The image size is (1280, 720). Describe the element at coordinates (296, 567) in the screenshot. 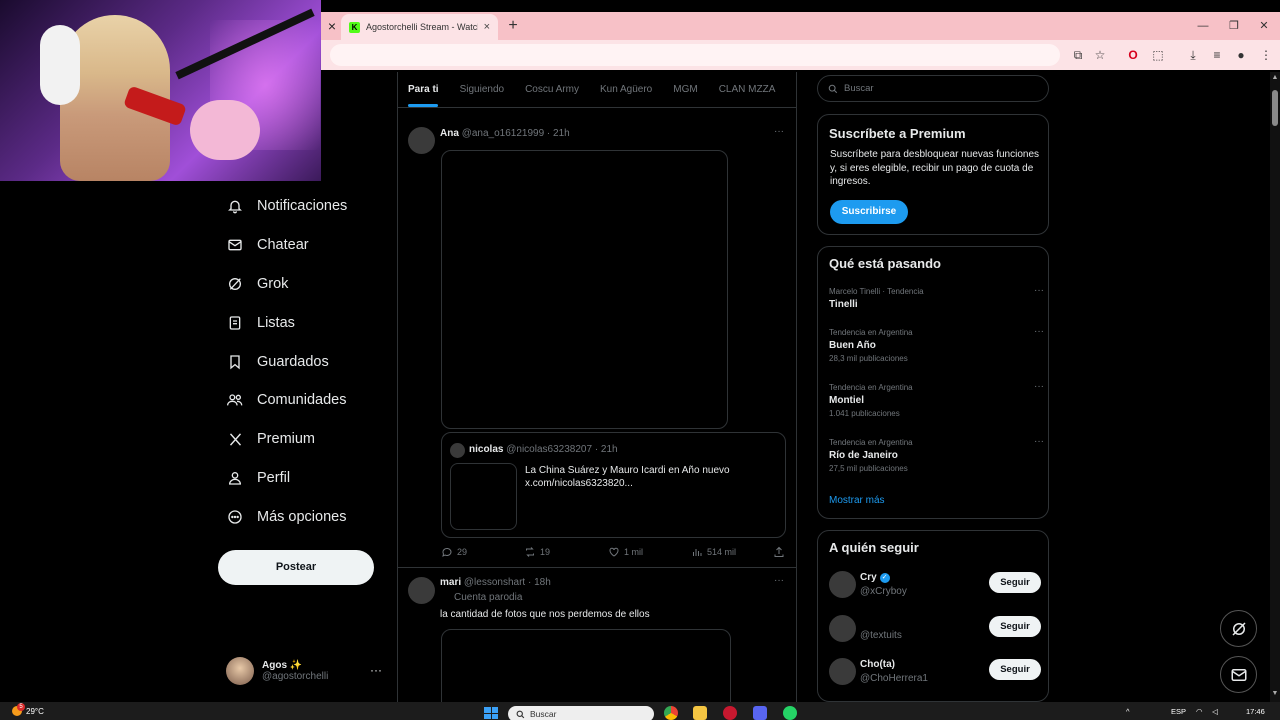

I see `post-button: Postear` at that location.